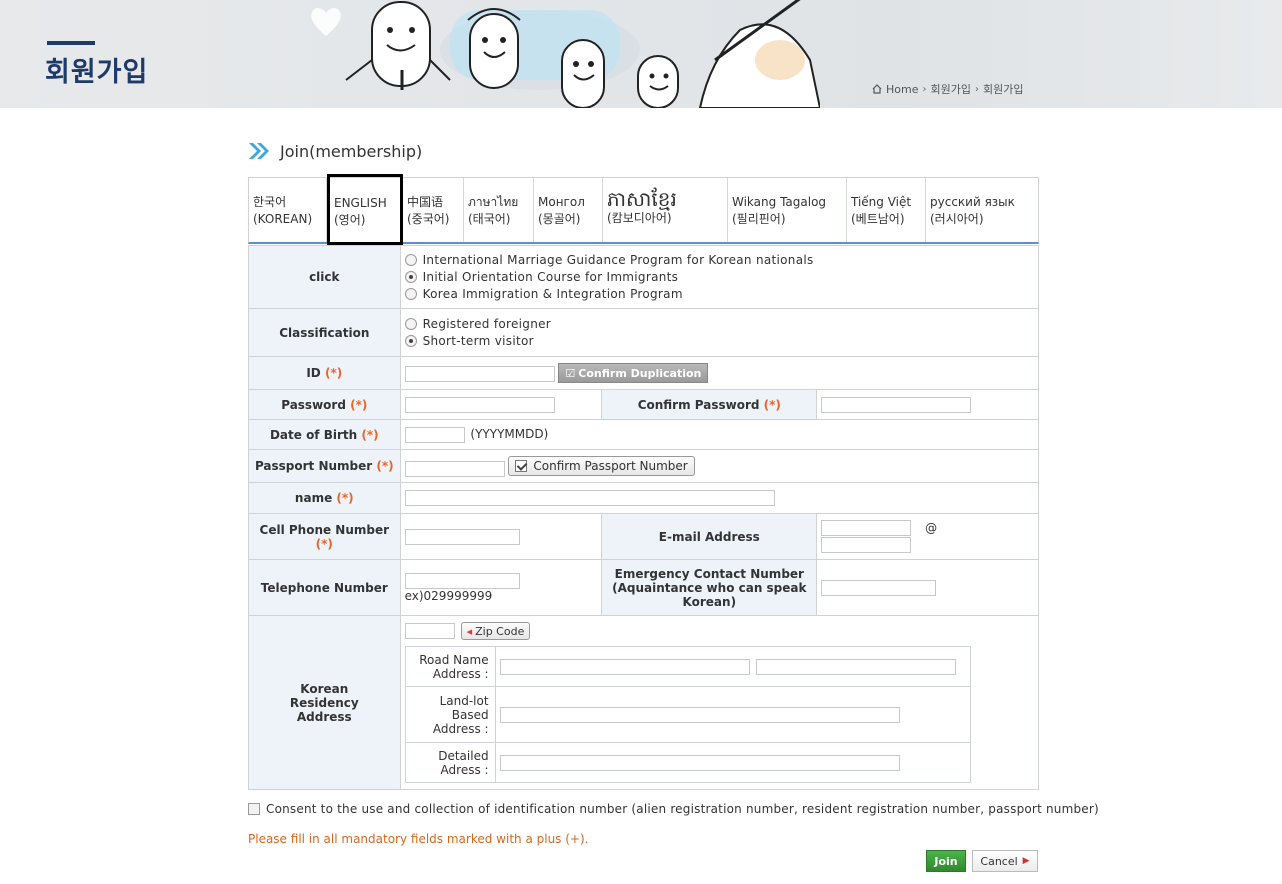  Describe the element at coordinates (313, 373) in the screenshot. I see `label-text: ID` at that location.